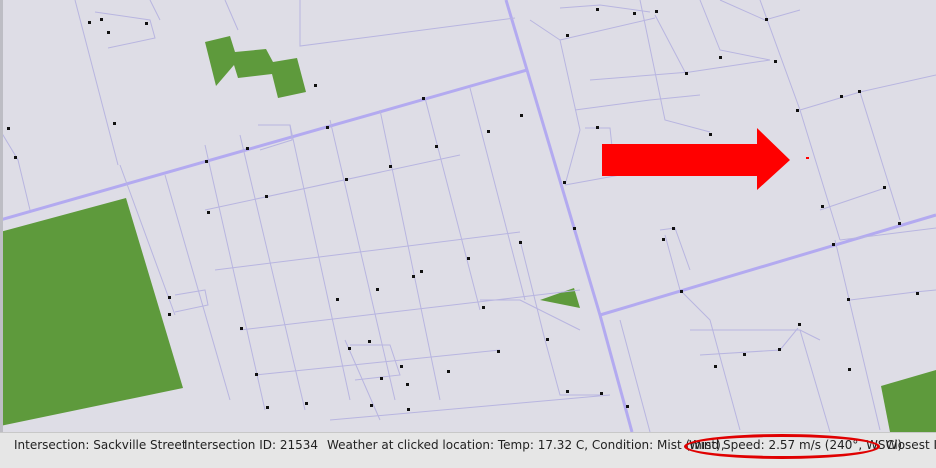 The height and width of the screenshot is (468, 936). Describe the element at coordinates (807, 158) in the screenshot. I see `clicked-location-marker` at that location.